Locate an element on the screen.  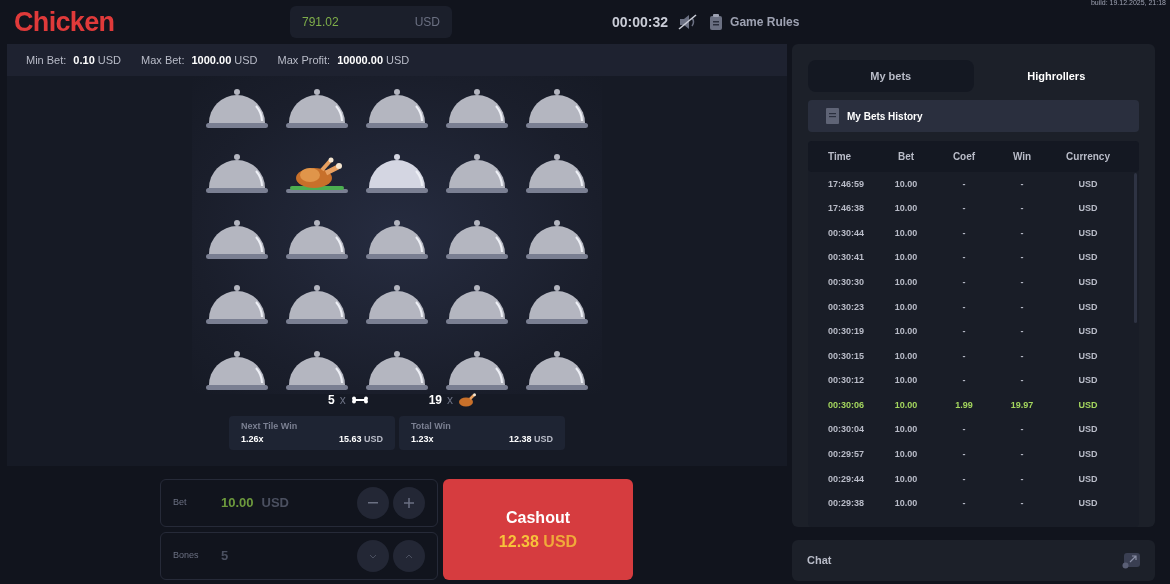
chat-bar: Chat is located at coordinates (973, 560).